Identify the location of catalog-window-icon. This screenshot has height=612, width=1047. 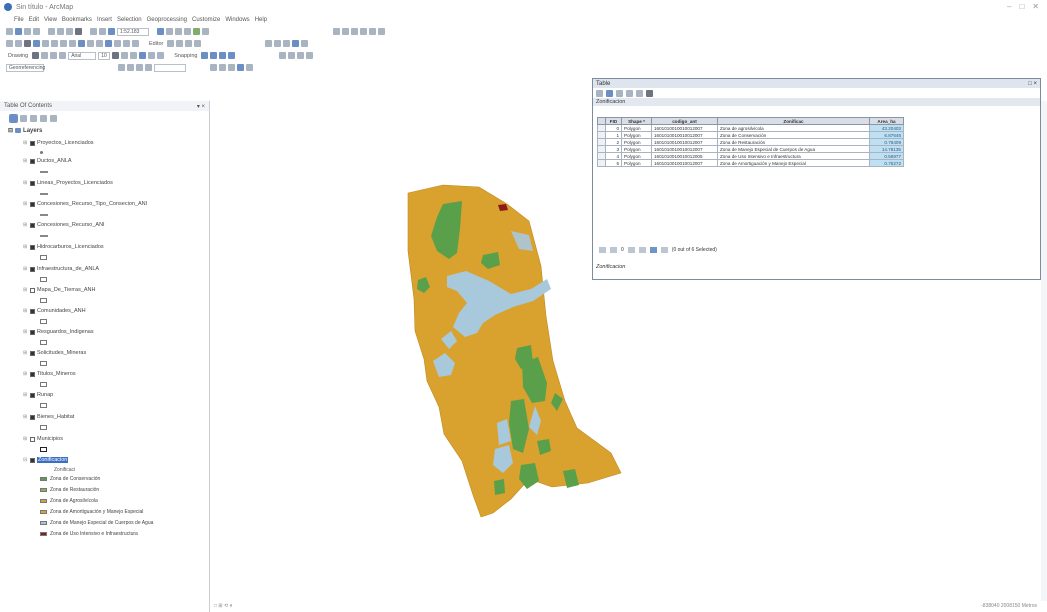
(178, 31).